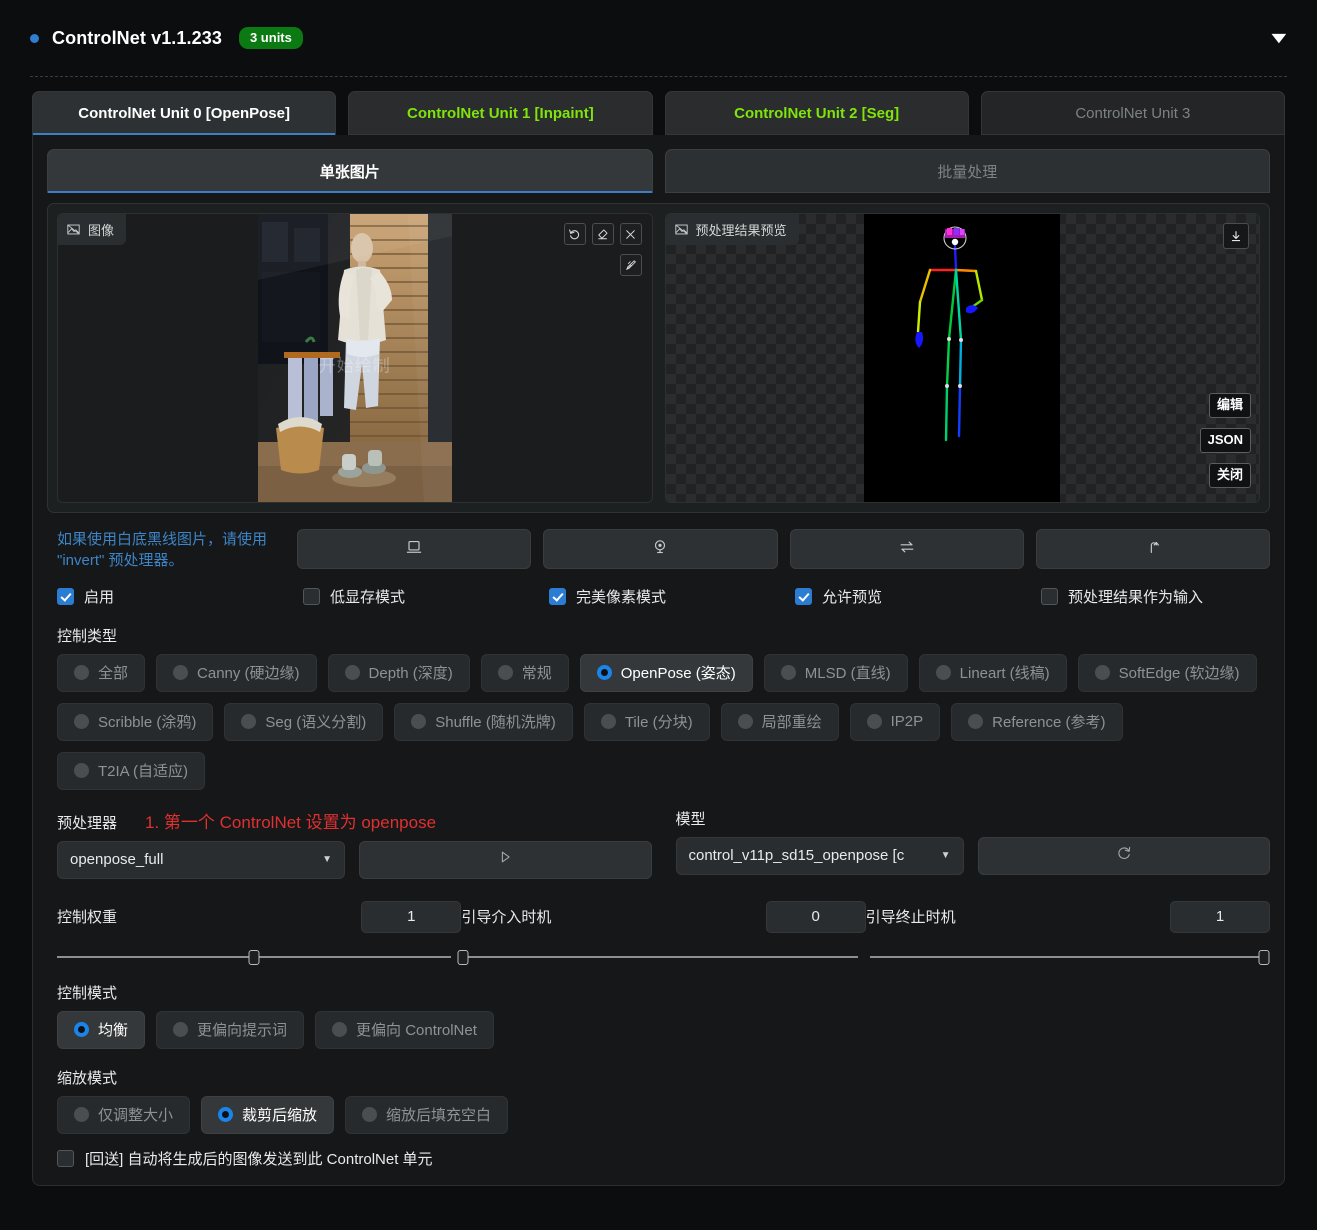  What do you see at coordinates (416, 1031) in the screenshot?
I see `pill-label: 更偏向 ControlNet` at bounding box center [416, 1031].